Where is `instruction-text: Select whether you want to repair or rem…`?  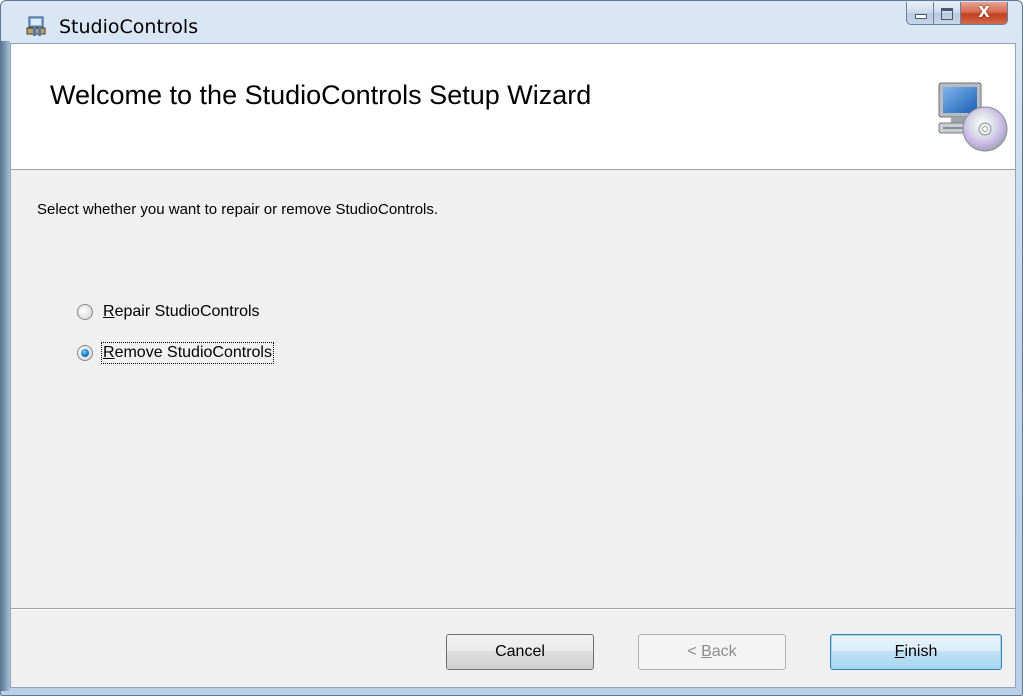 instruction-text: Select whether you want to repair or rem… is located at coordinates (238, 209).